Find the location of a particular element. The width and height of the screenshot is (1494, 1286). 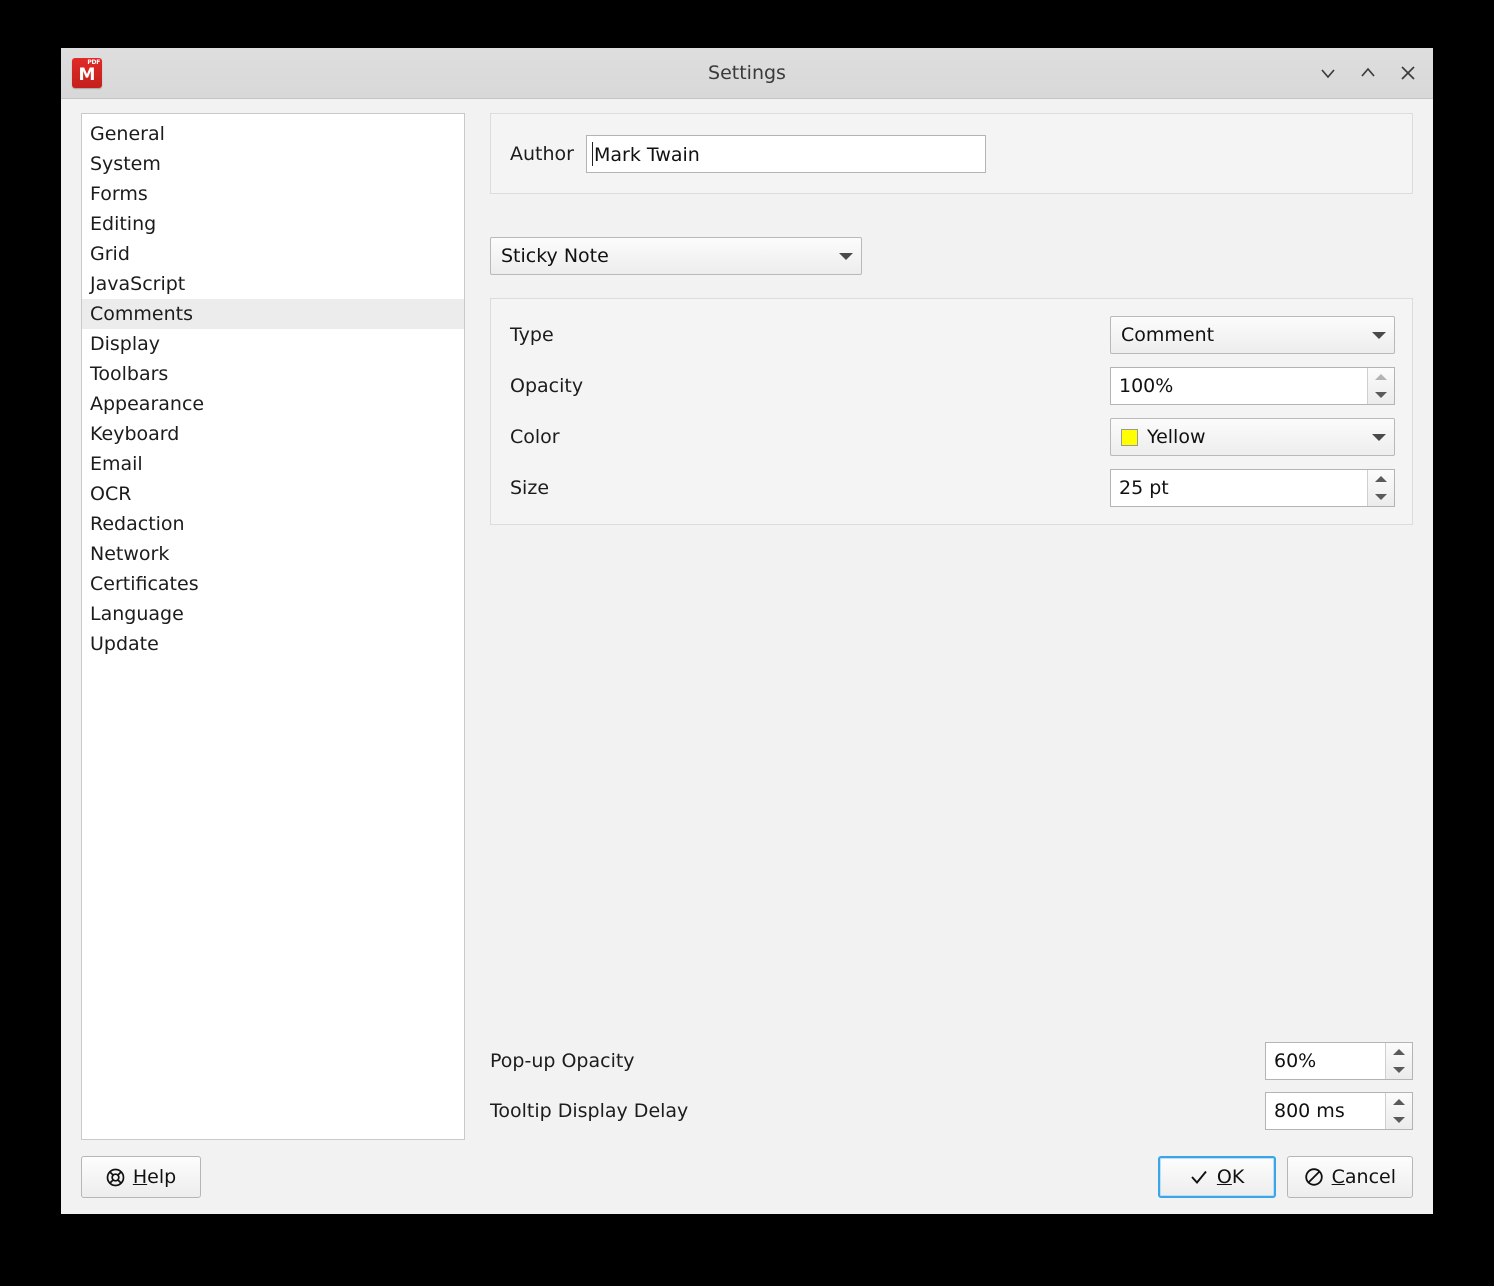

color-swatch-icon is located at coordinates (1129, 437).